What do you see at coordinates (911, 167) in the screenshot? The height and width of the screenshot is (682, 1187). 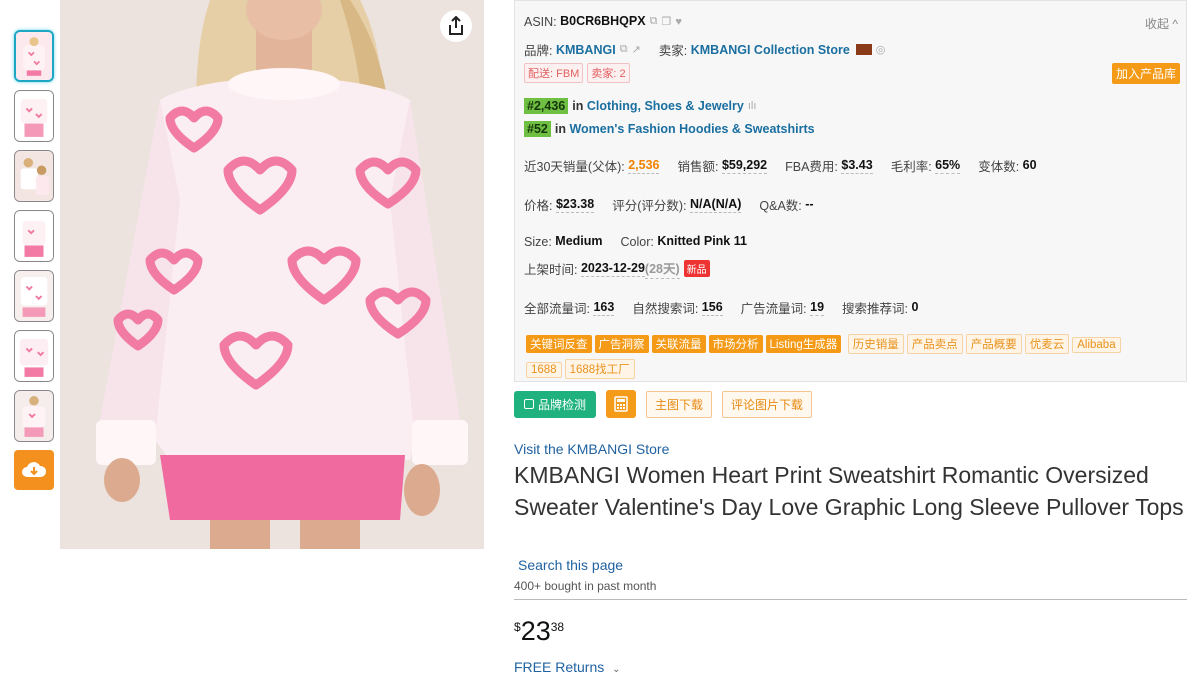 I see `margin-label: 毛利率:` at bounding box center [911, 167].